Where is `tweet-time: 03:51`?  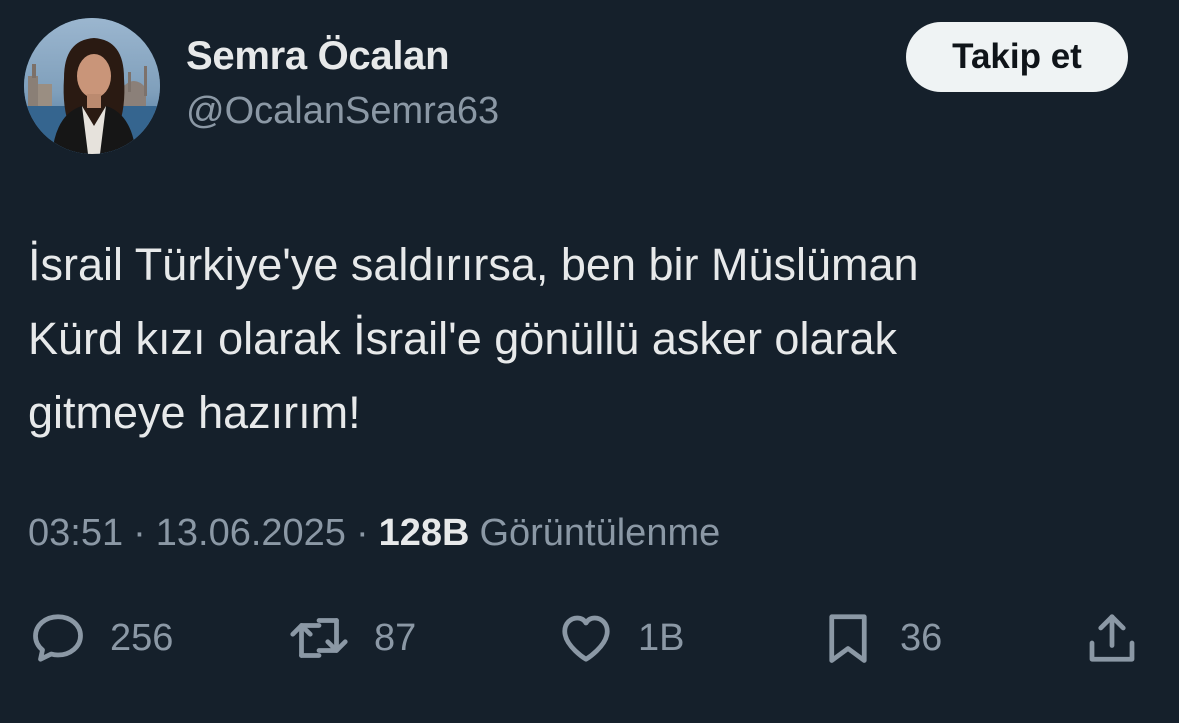
tweet-time: 03:51 is located at coordinates (75, 533).